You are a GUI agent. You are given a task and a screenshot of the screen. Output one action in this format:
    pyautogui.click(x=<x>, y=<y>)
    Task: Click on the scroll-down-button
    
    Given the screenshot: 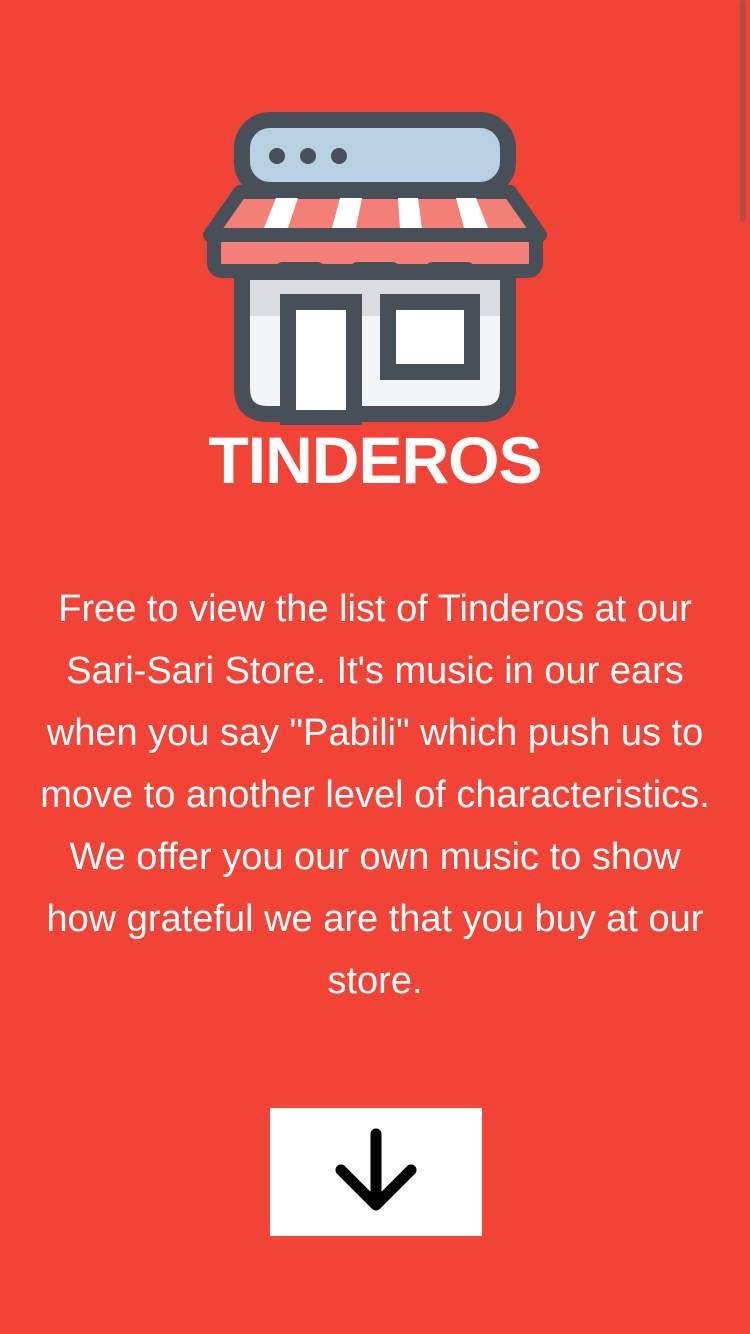 What is the action you would take?
    pyautogui.click(x=376, y=1172)
    